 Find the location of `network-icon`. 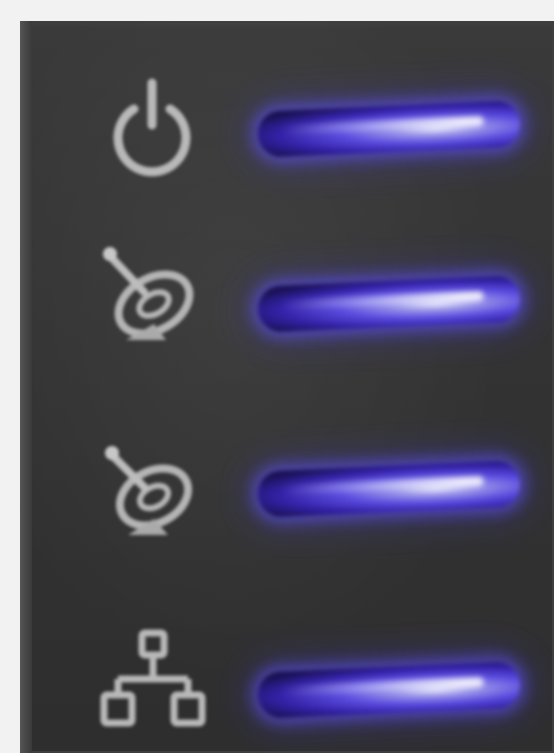

network-icon is located at coordinates (152, 683).